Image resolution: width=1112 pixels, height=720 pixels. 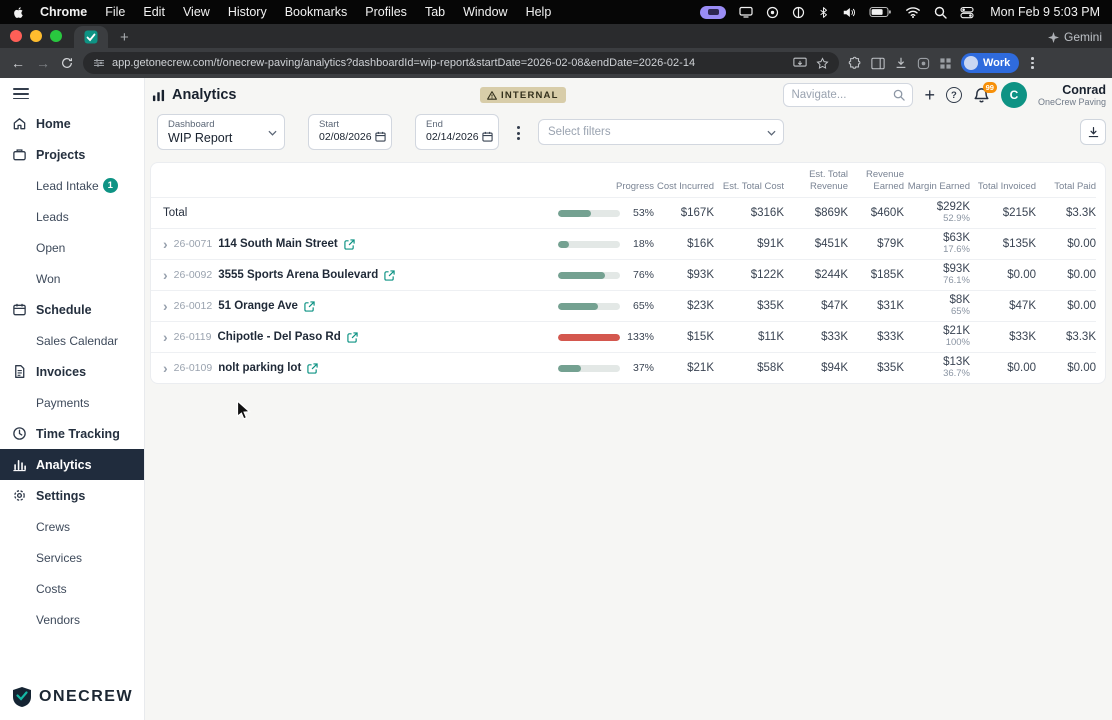 What do you see at coordinates (589, 306) in the screenshot?
I see `progress-bar` at bounding box center [589, 306].